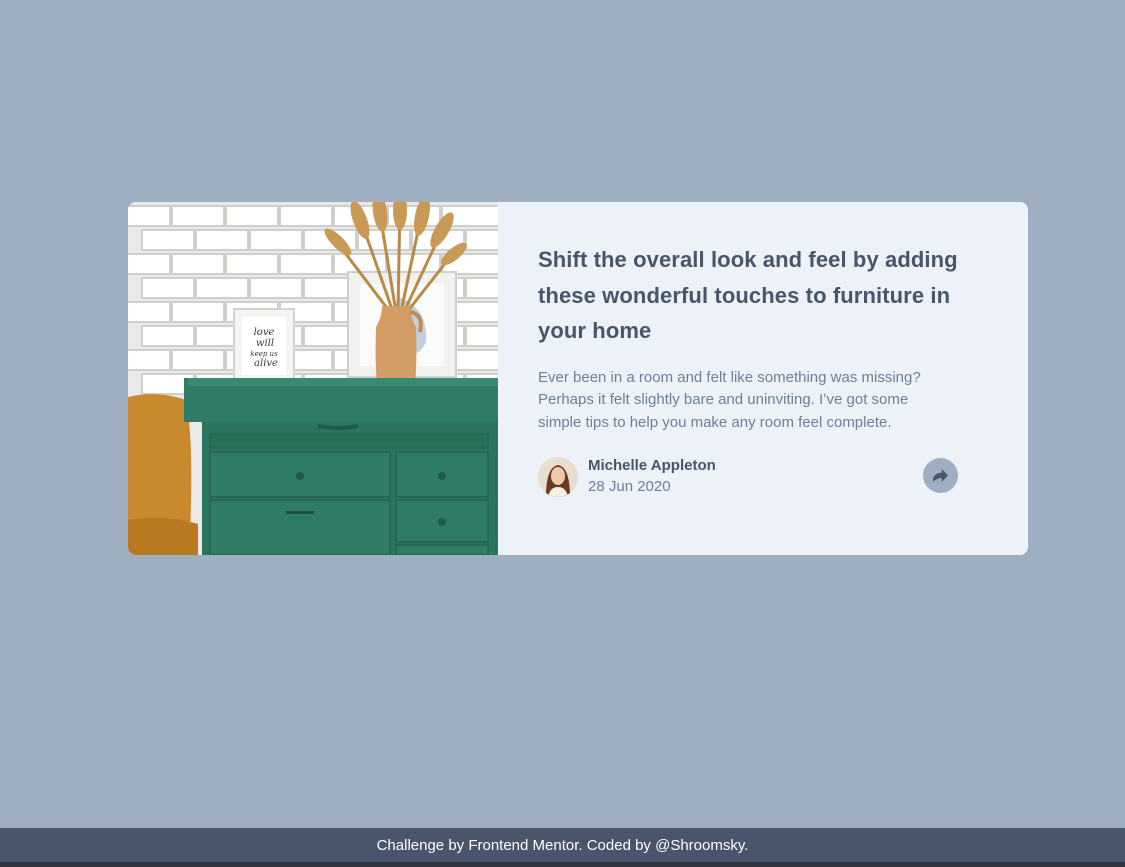 This screenshot has height=867, width=1125. I want to click on frame-text-2: will, so click(265, 343).